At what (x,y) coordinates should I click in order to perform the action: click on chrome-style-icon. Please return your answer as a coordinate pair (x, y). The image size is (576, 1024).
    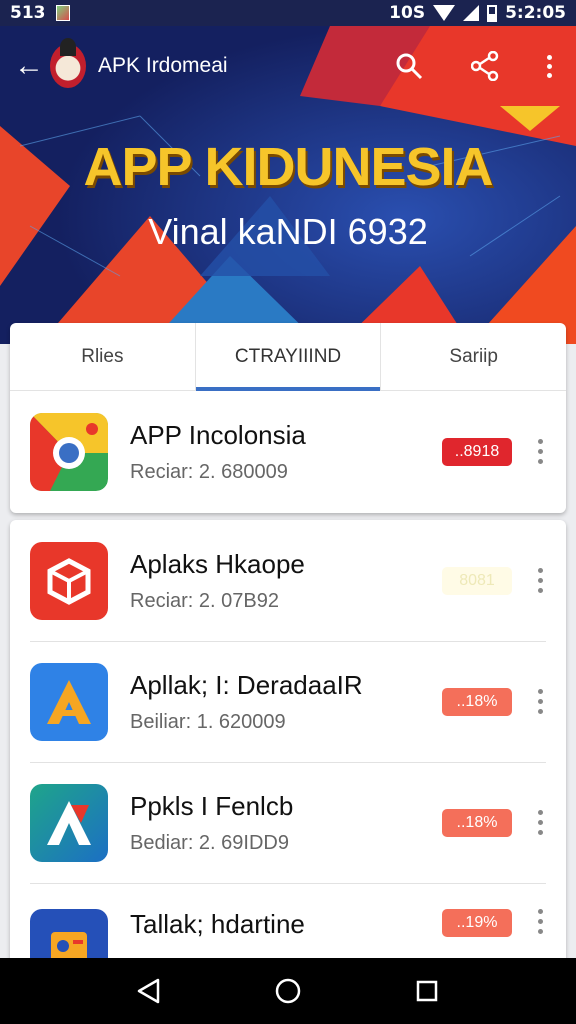
    Looking at the image, I should click on (69, 451).